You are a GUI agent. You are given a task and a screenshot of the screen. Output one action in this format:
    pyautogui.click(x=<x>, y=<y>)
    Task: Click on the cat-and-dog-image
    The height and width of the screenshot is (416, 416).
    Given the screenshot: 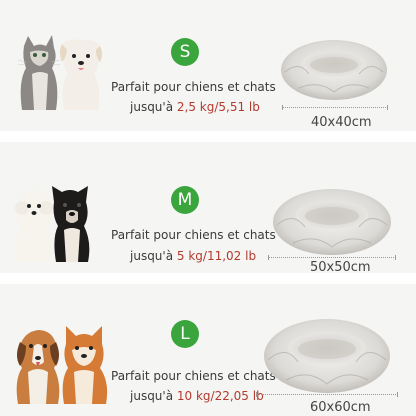 What is the action you would take?
    pyautogui.click(x=59, y=72)
    